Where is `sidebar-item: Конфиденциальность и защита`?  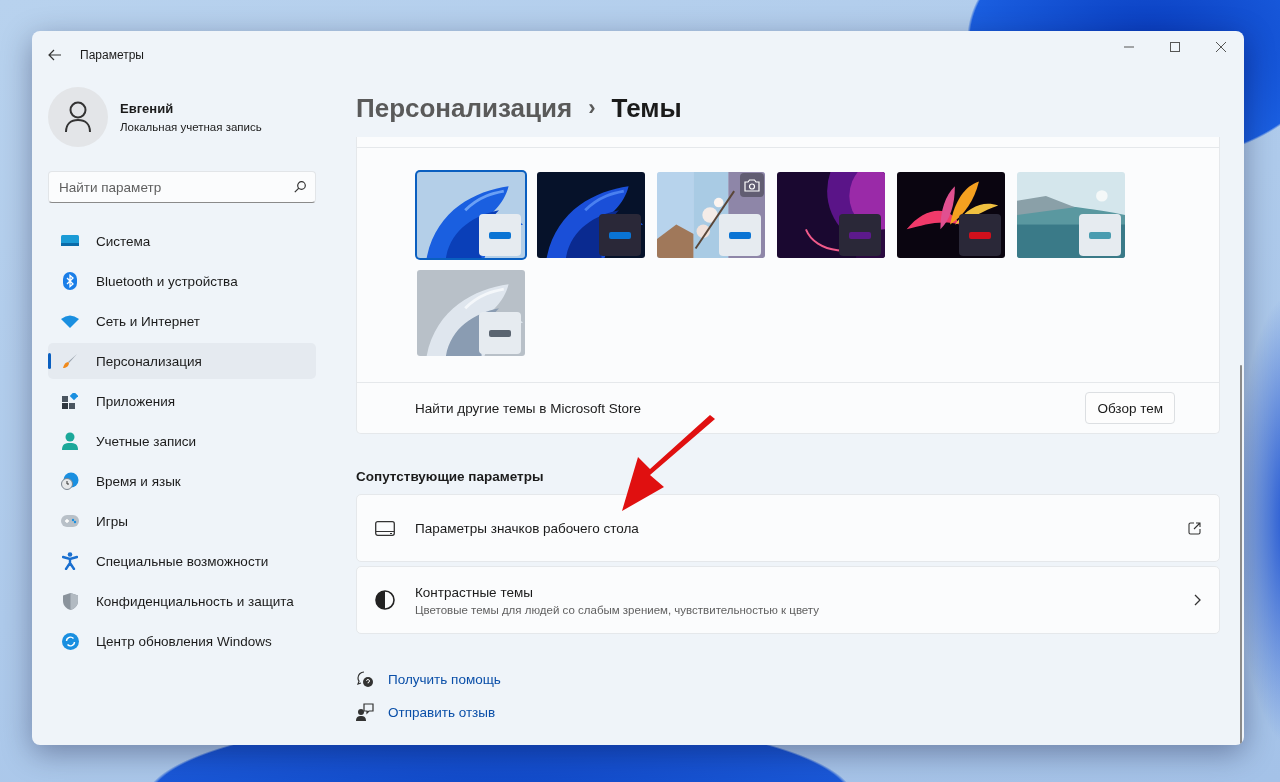
sidebar-item: Конфиденциальность и защита is located at coordinates (182, 601).